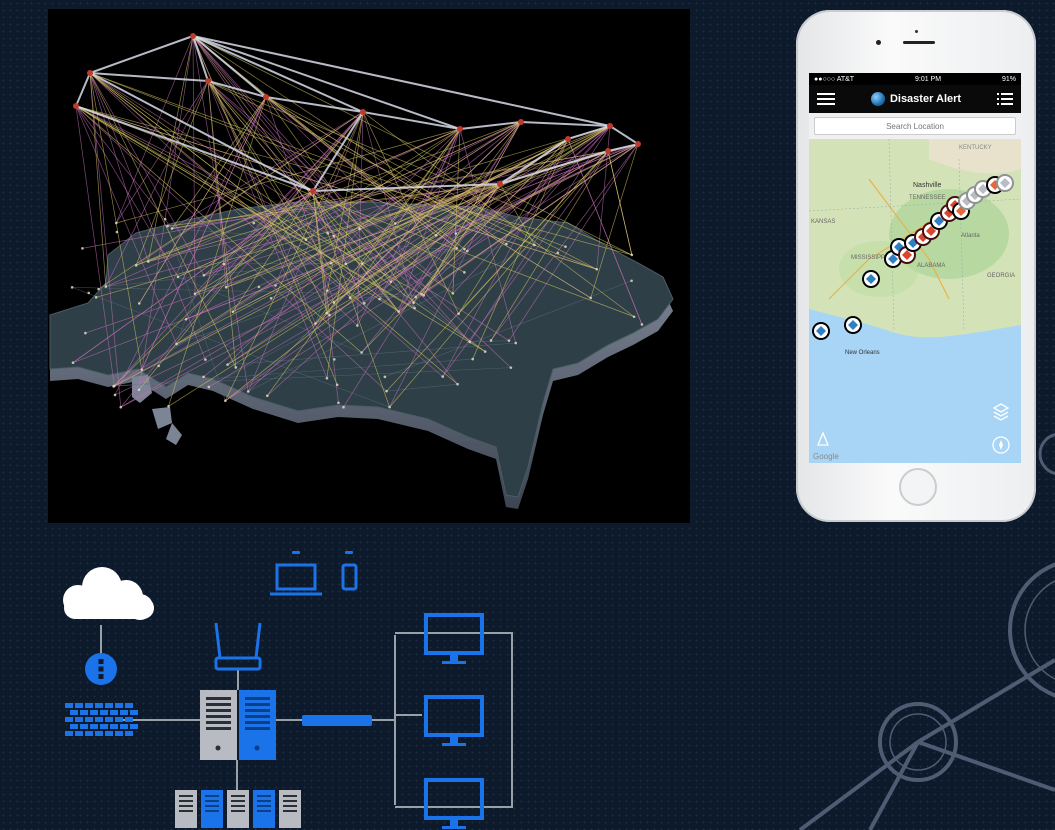  Describe the element at coordinates (1001, 276) in the screenshot. I see `map-label-georgia: GEORGIA` at that location.